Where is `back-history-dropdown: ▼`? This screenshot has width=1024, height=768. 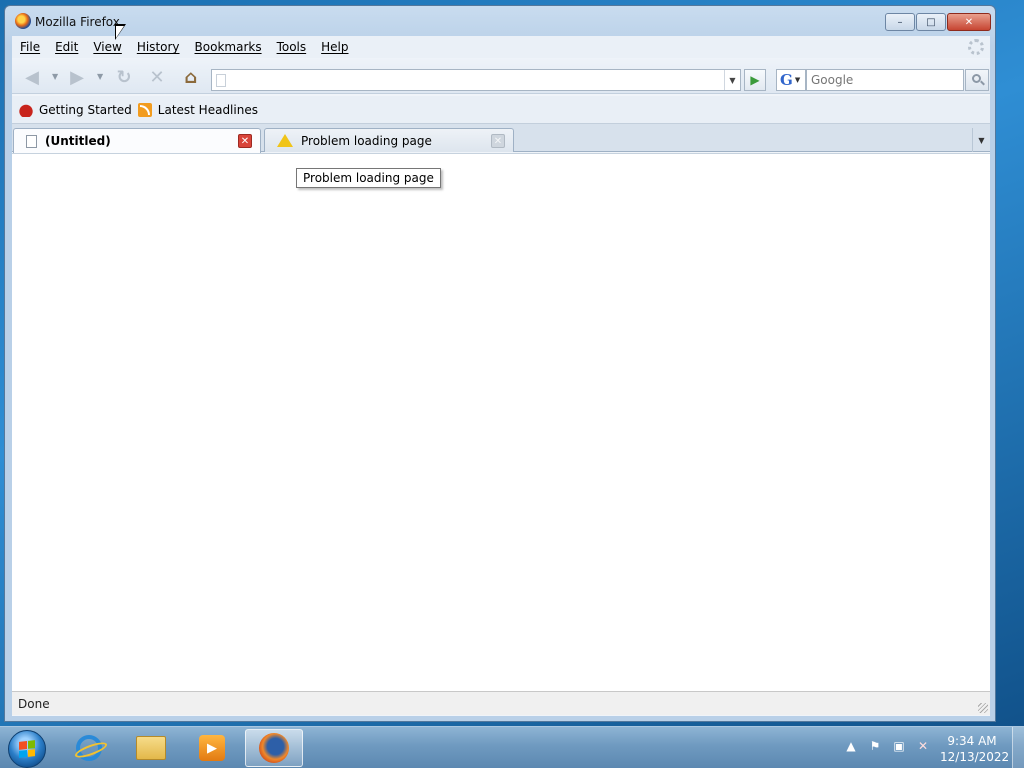 back-history-dropdown: ▼ is located at coordinates (55, 76).